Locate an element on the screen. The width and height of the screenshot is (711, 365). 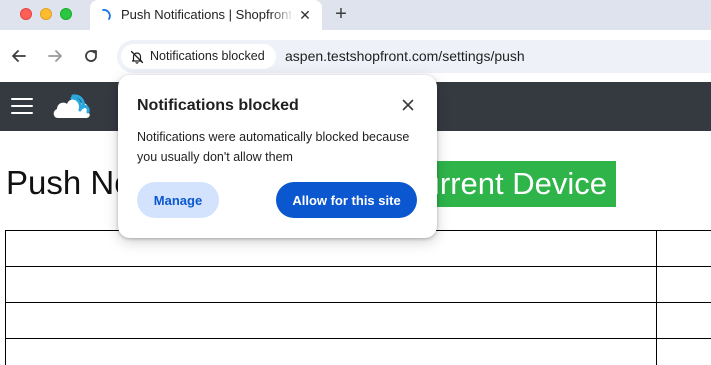
window-minimize-button is located at coordinates (46, 14).